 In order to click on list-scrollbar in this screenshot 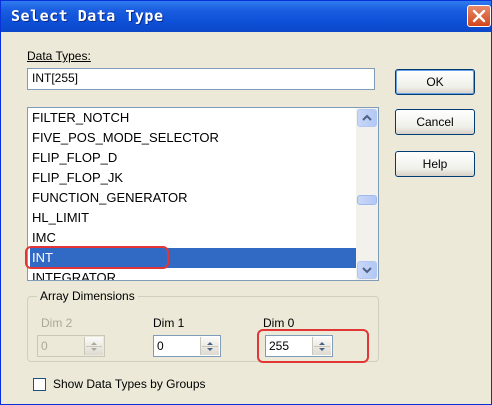, I will do `click(367, 194)`.